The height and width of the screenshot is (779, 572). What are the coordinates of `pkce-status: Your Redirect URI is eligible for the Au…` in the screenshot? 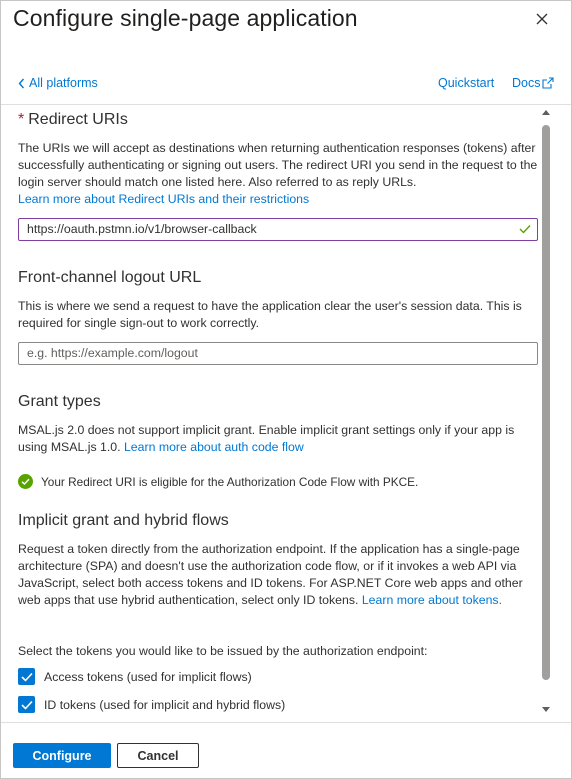 It's located at (218, 481).